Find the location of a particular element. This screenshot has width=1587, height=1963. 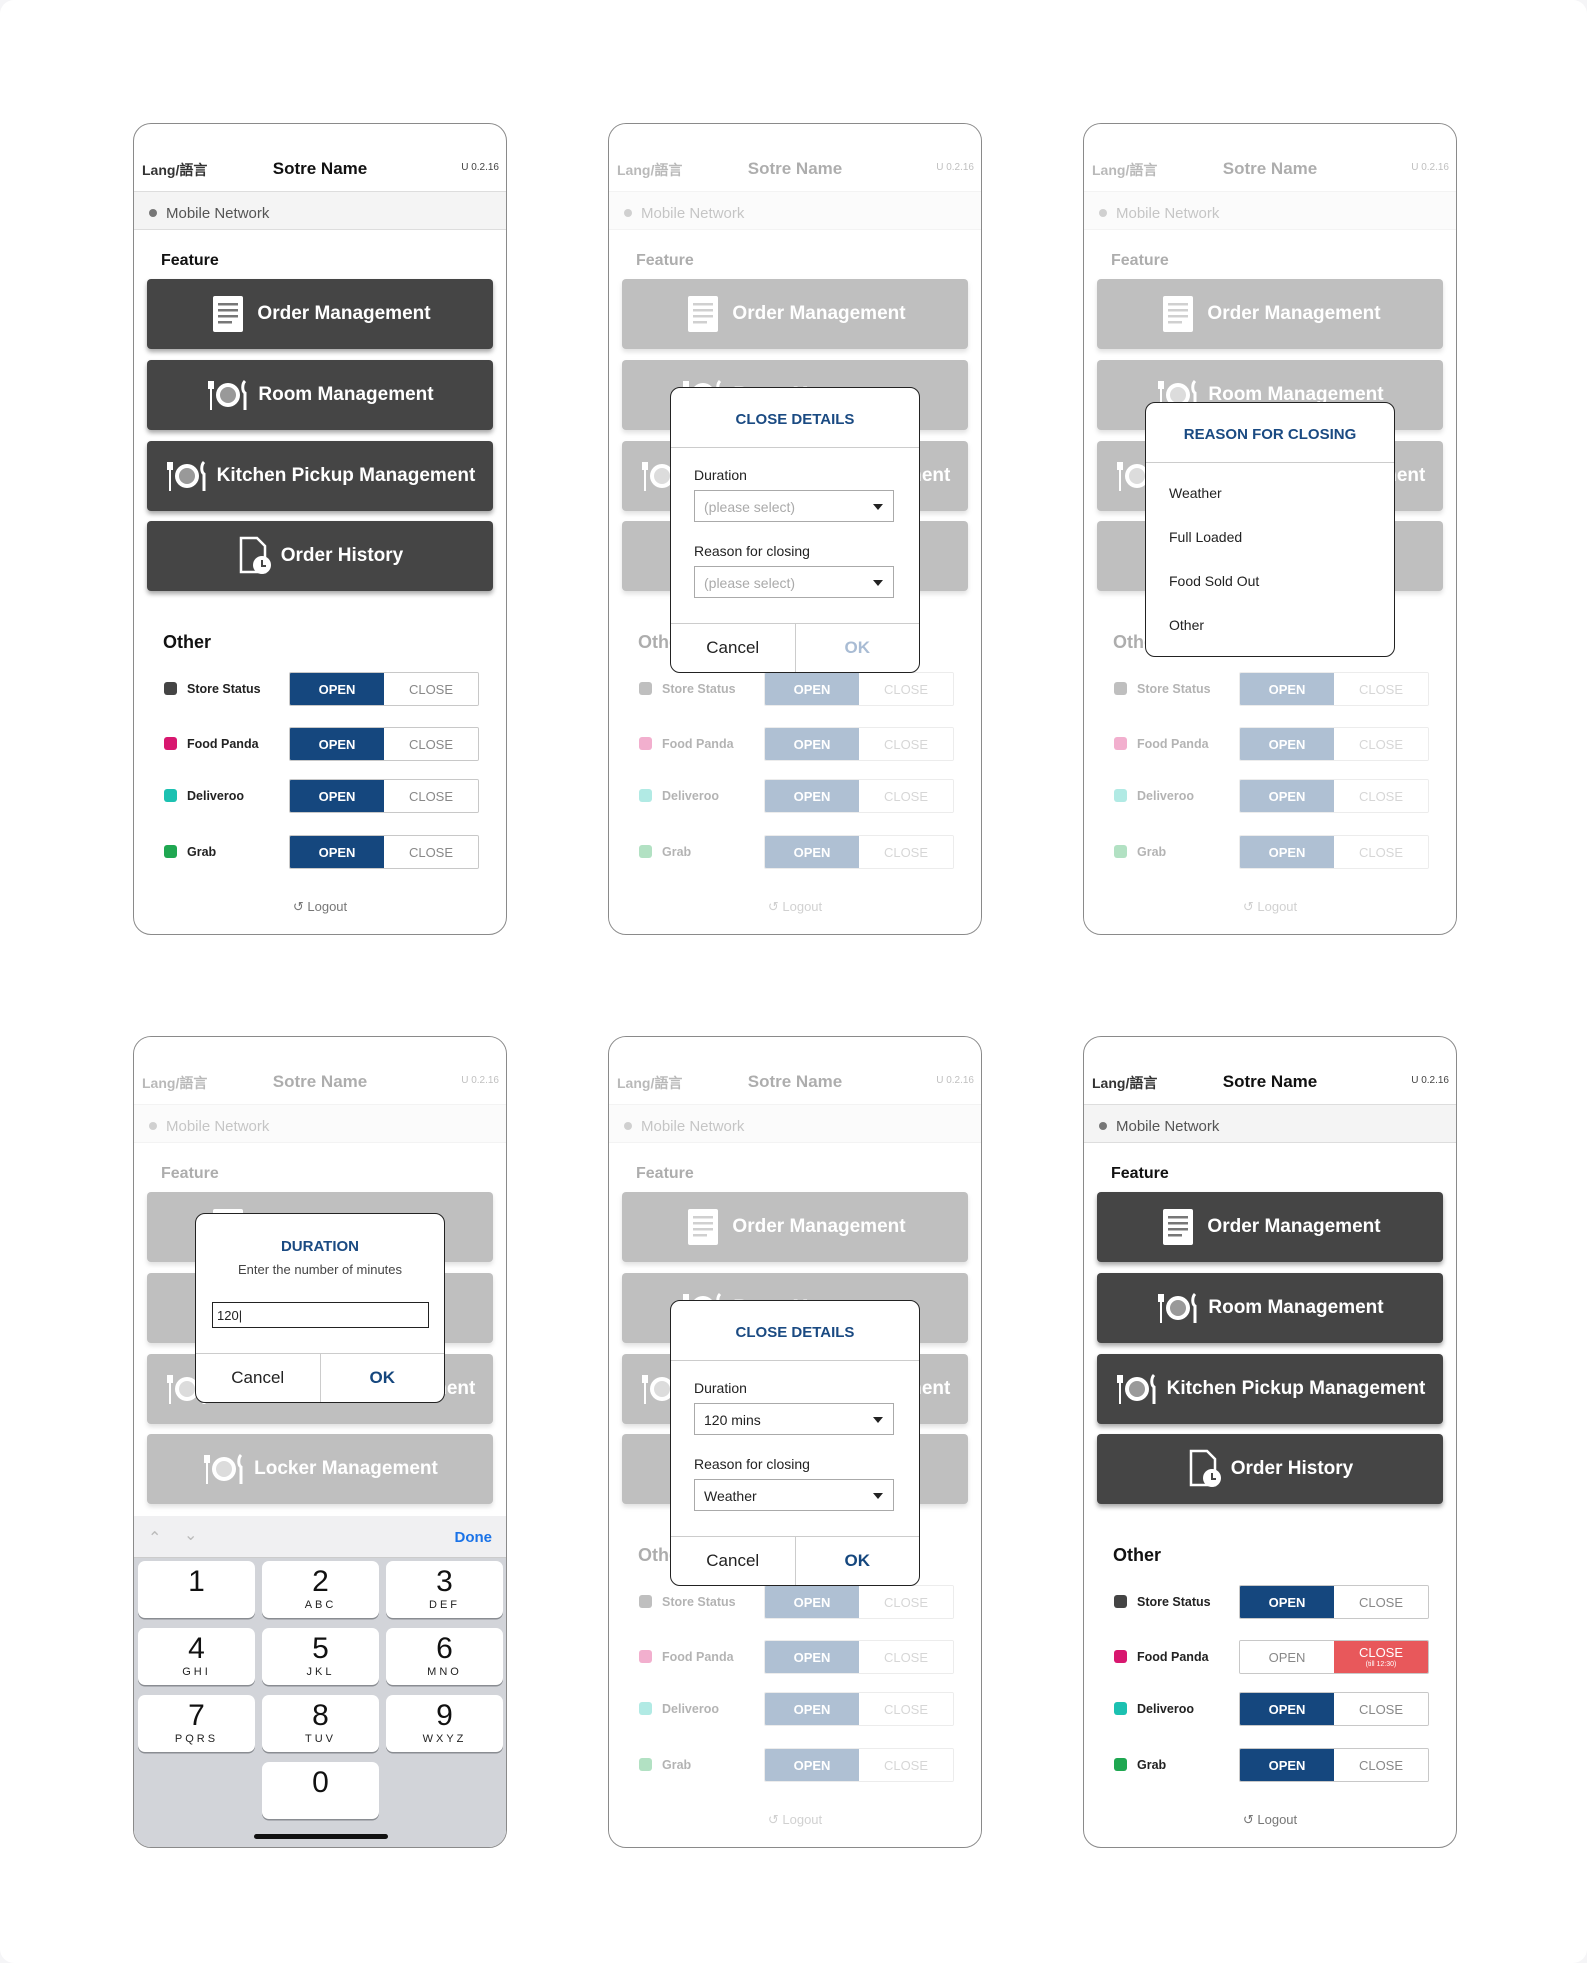

close-button: CLOSE (till 12:30) is located at coordinates (1381, 1657).